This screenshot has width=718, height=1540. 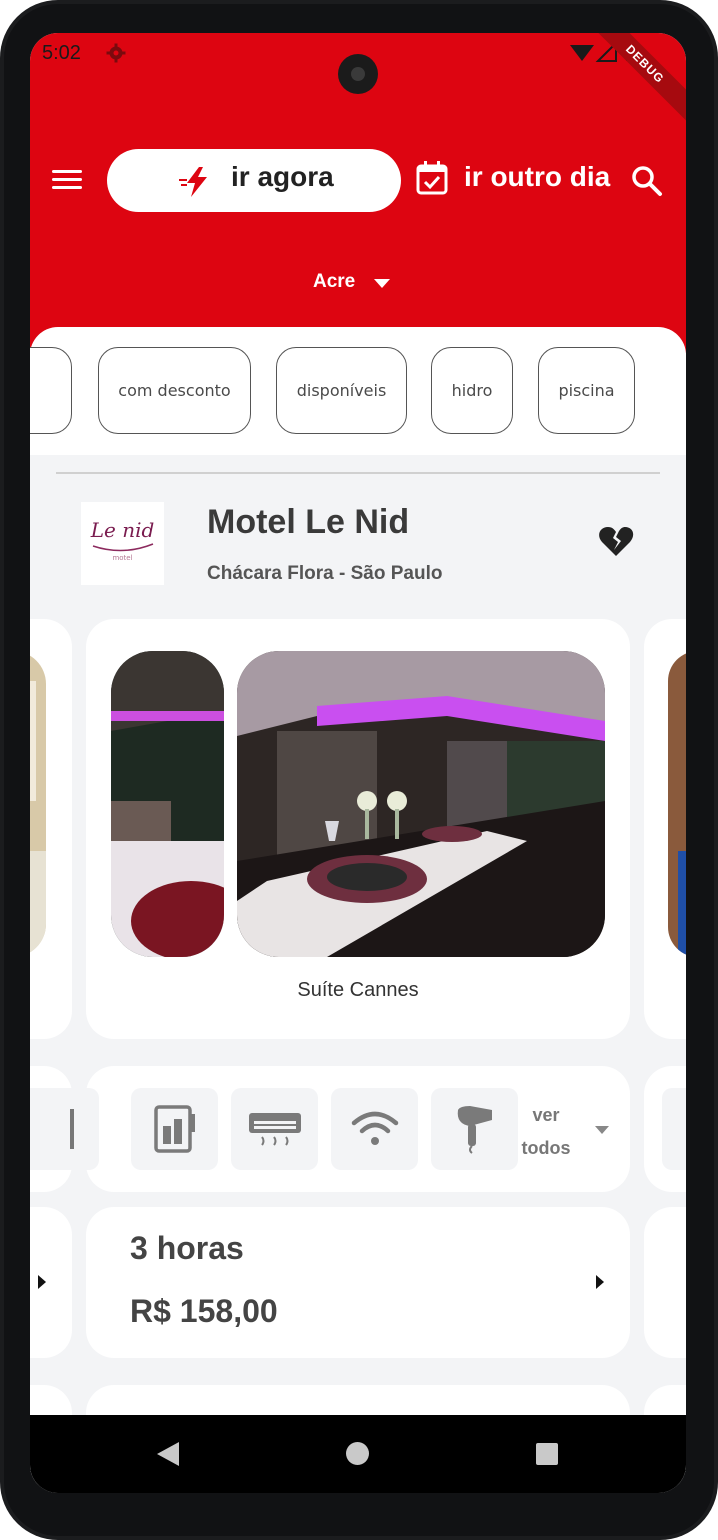 I want to click on region-selector: Acre, so click(x=334, y=282).